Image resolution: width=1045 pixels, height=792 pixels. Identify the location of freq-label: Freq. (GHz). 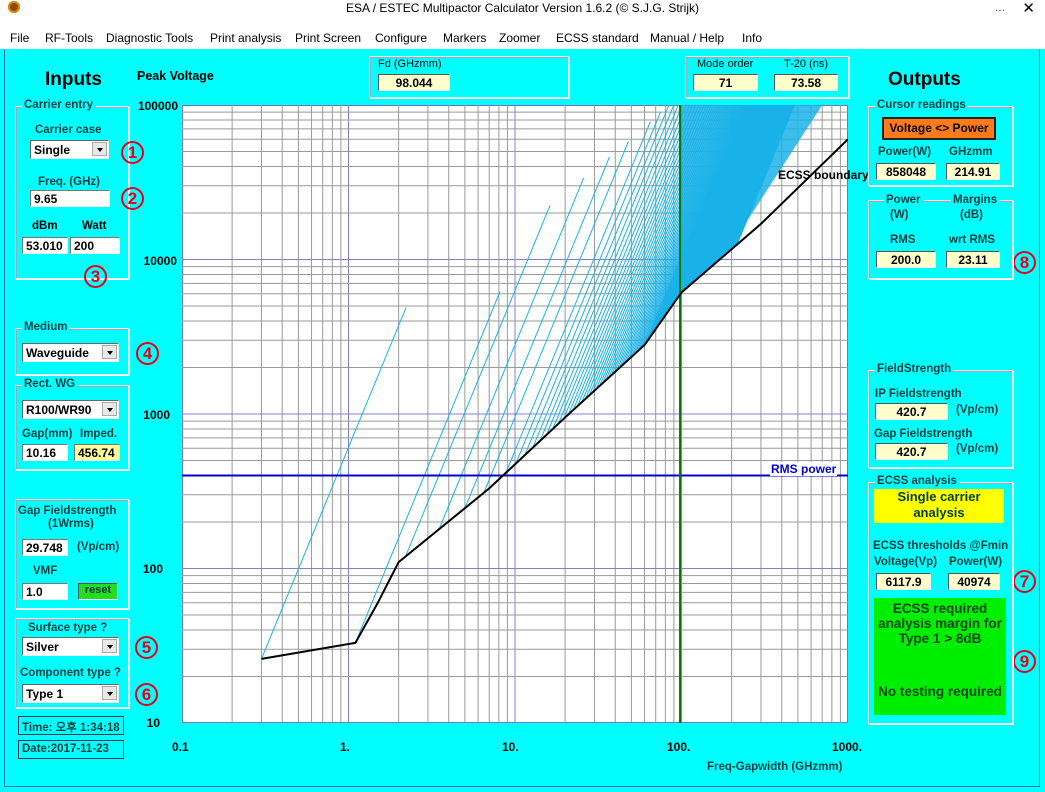
(69, 182).